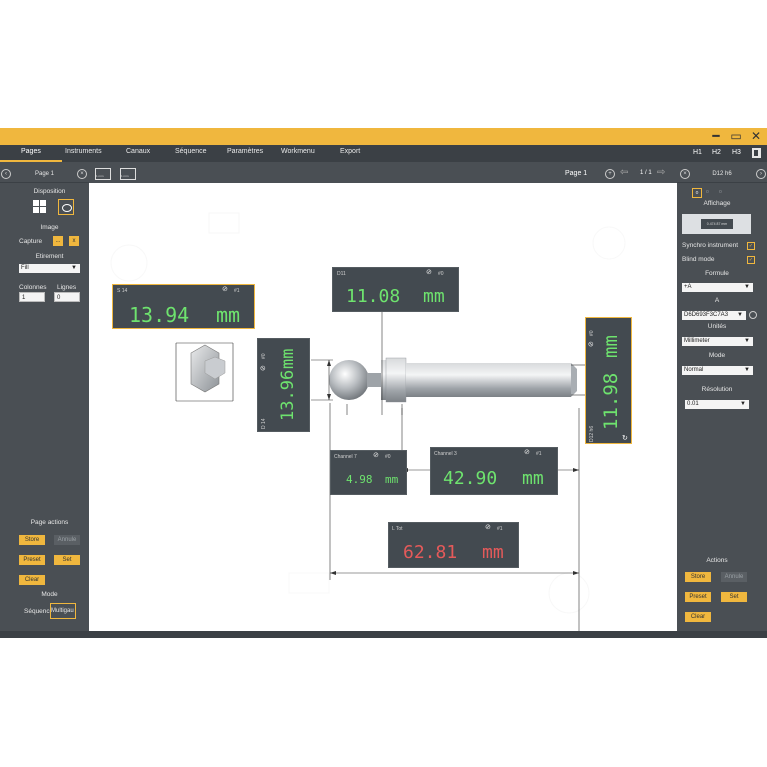 This screenshot has width=767, height=767. What do you see at coordinates (288, 358) in the screenshot?
I see `measure-d14-unit: mm` at bounding box center [288, 358].